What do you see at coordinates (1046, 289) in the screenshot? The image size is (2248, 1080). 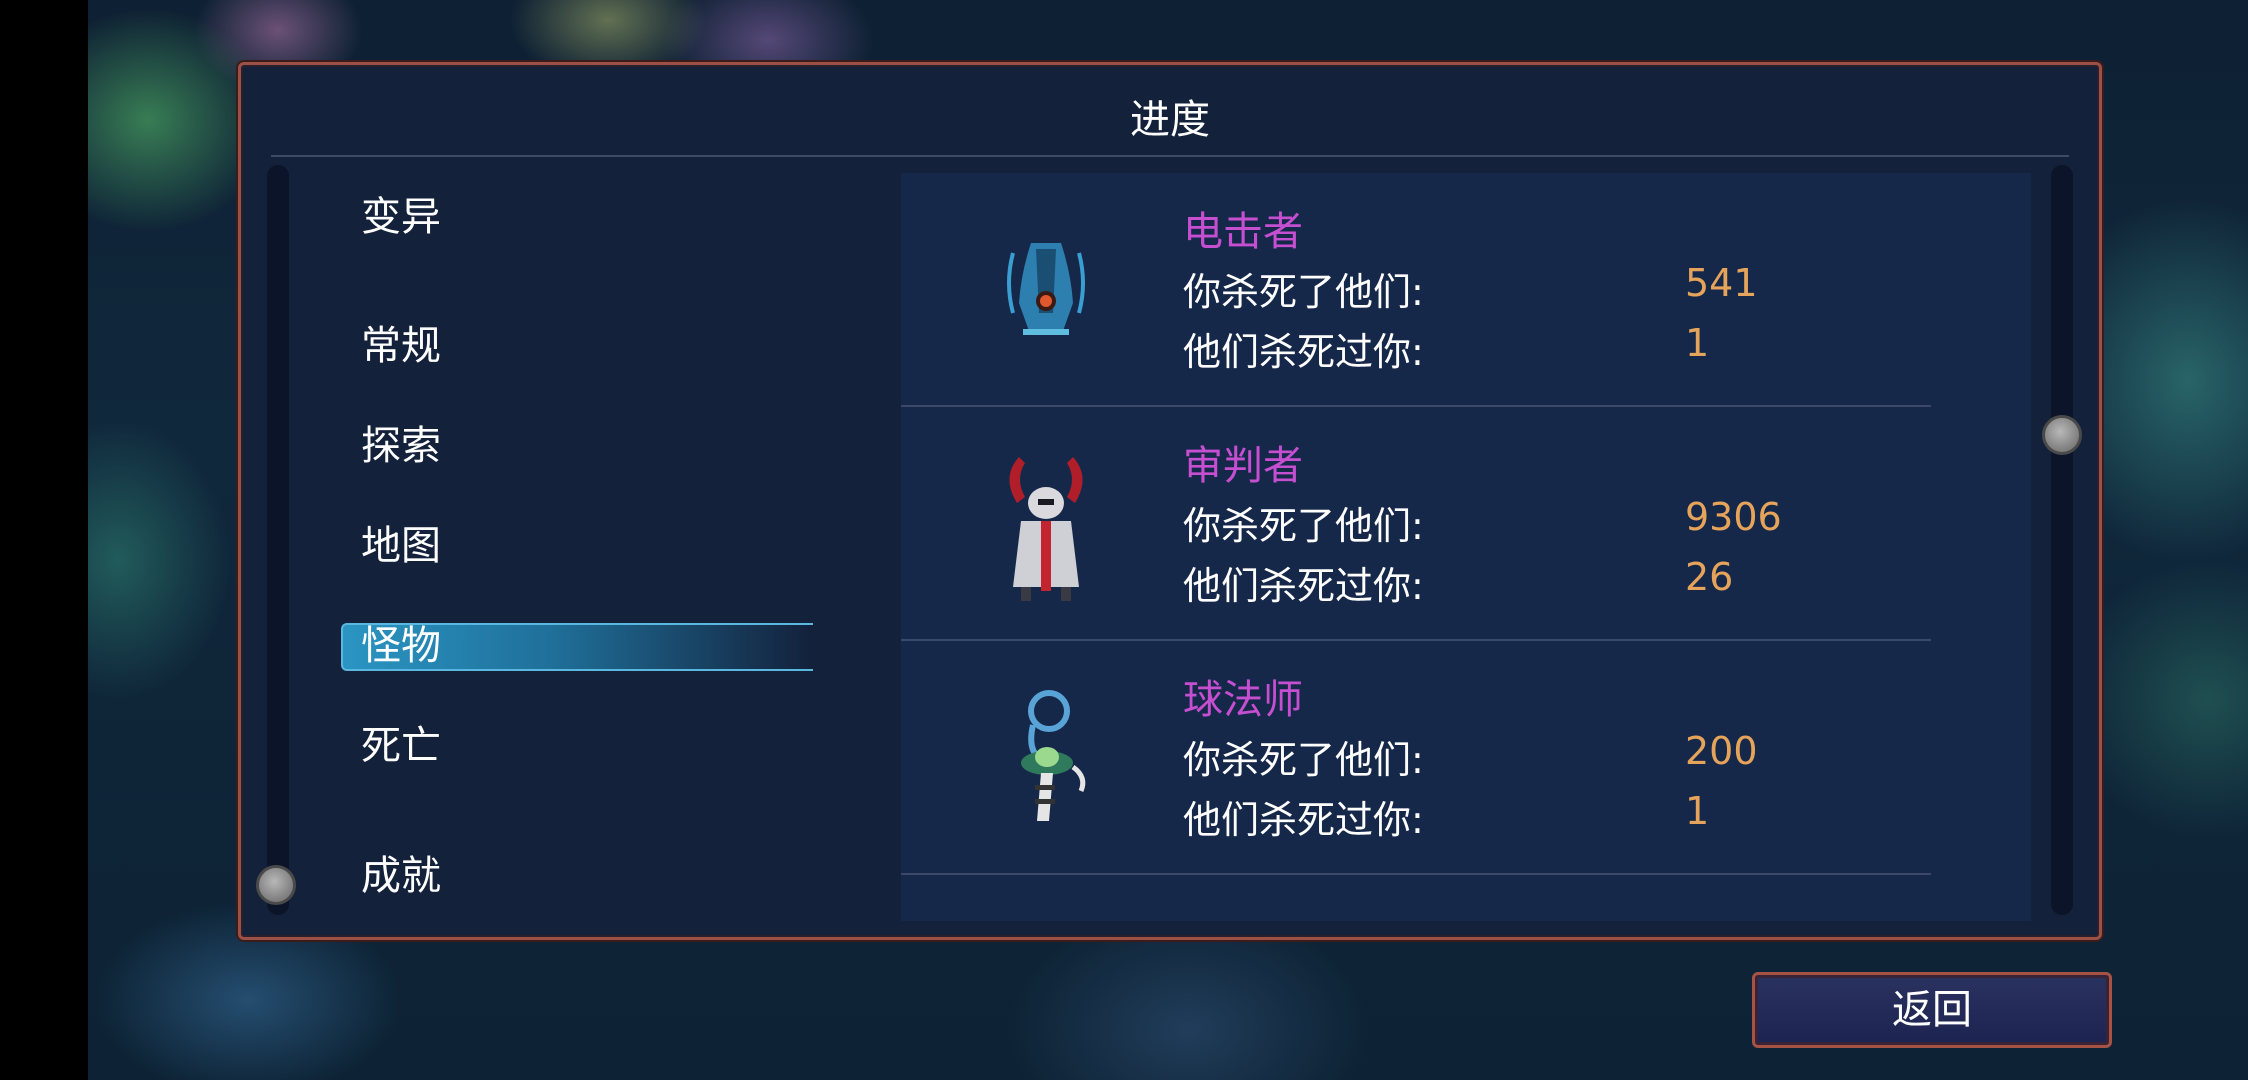 I see `shocker-enemy-icon` at bounding box center [1046, 289].